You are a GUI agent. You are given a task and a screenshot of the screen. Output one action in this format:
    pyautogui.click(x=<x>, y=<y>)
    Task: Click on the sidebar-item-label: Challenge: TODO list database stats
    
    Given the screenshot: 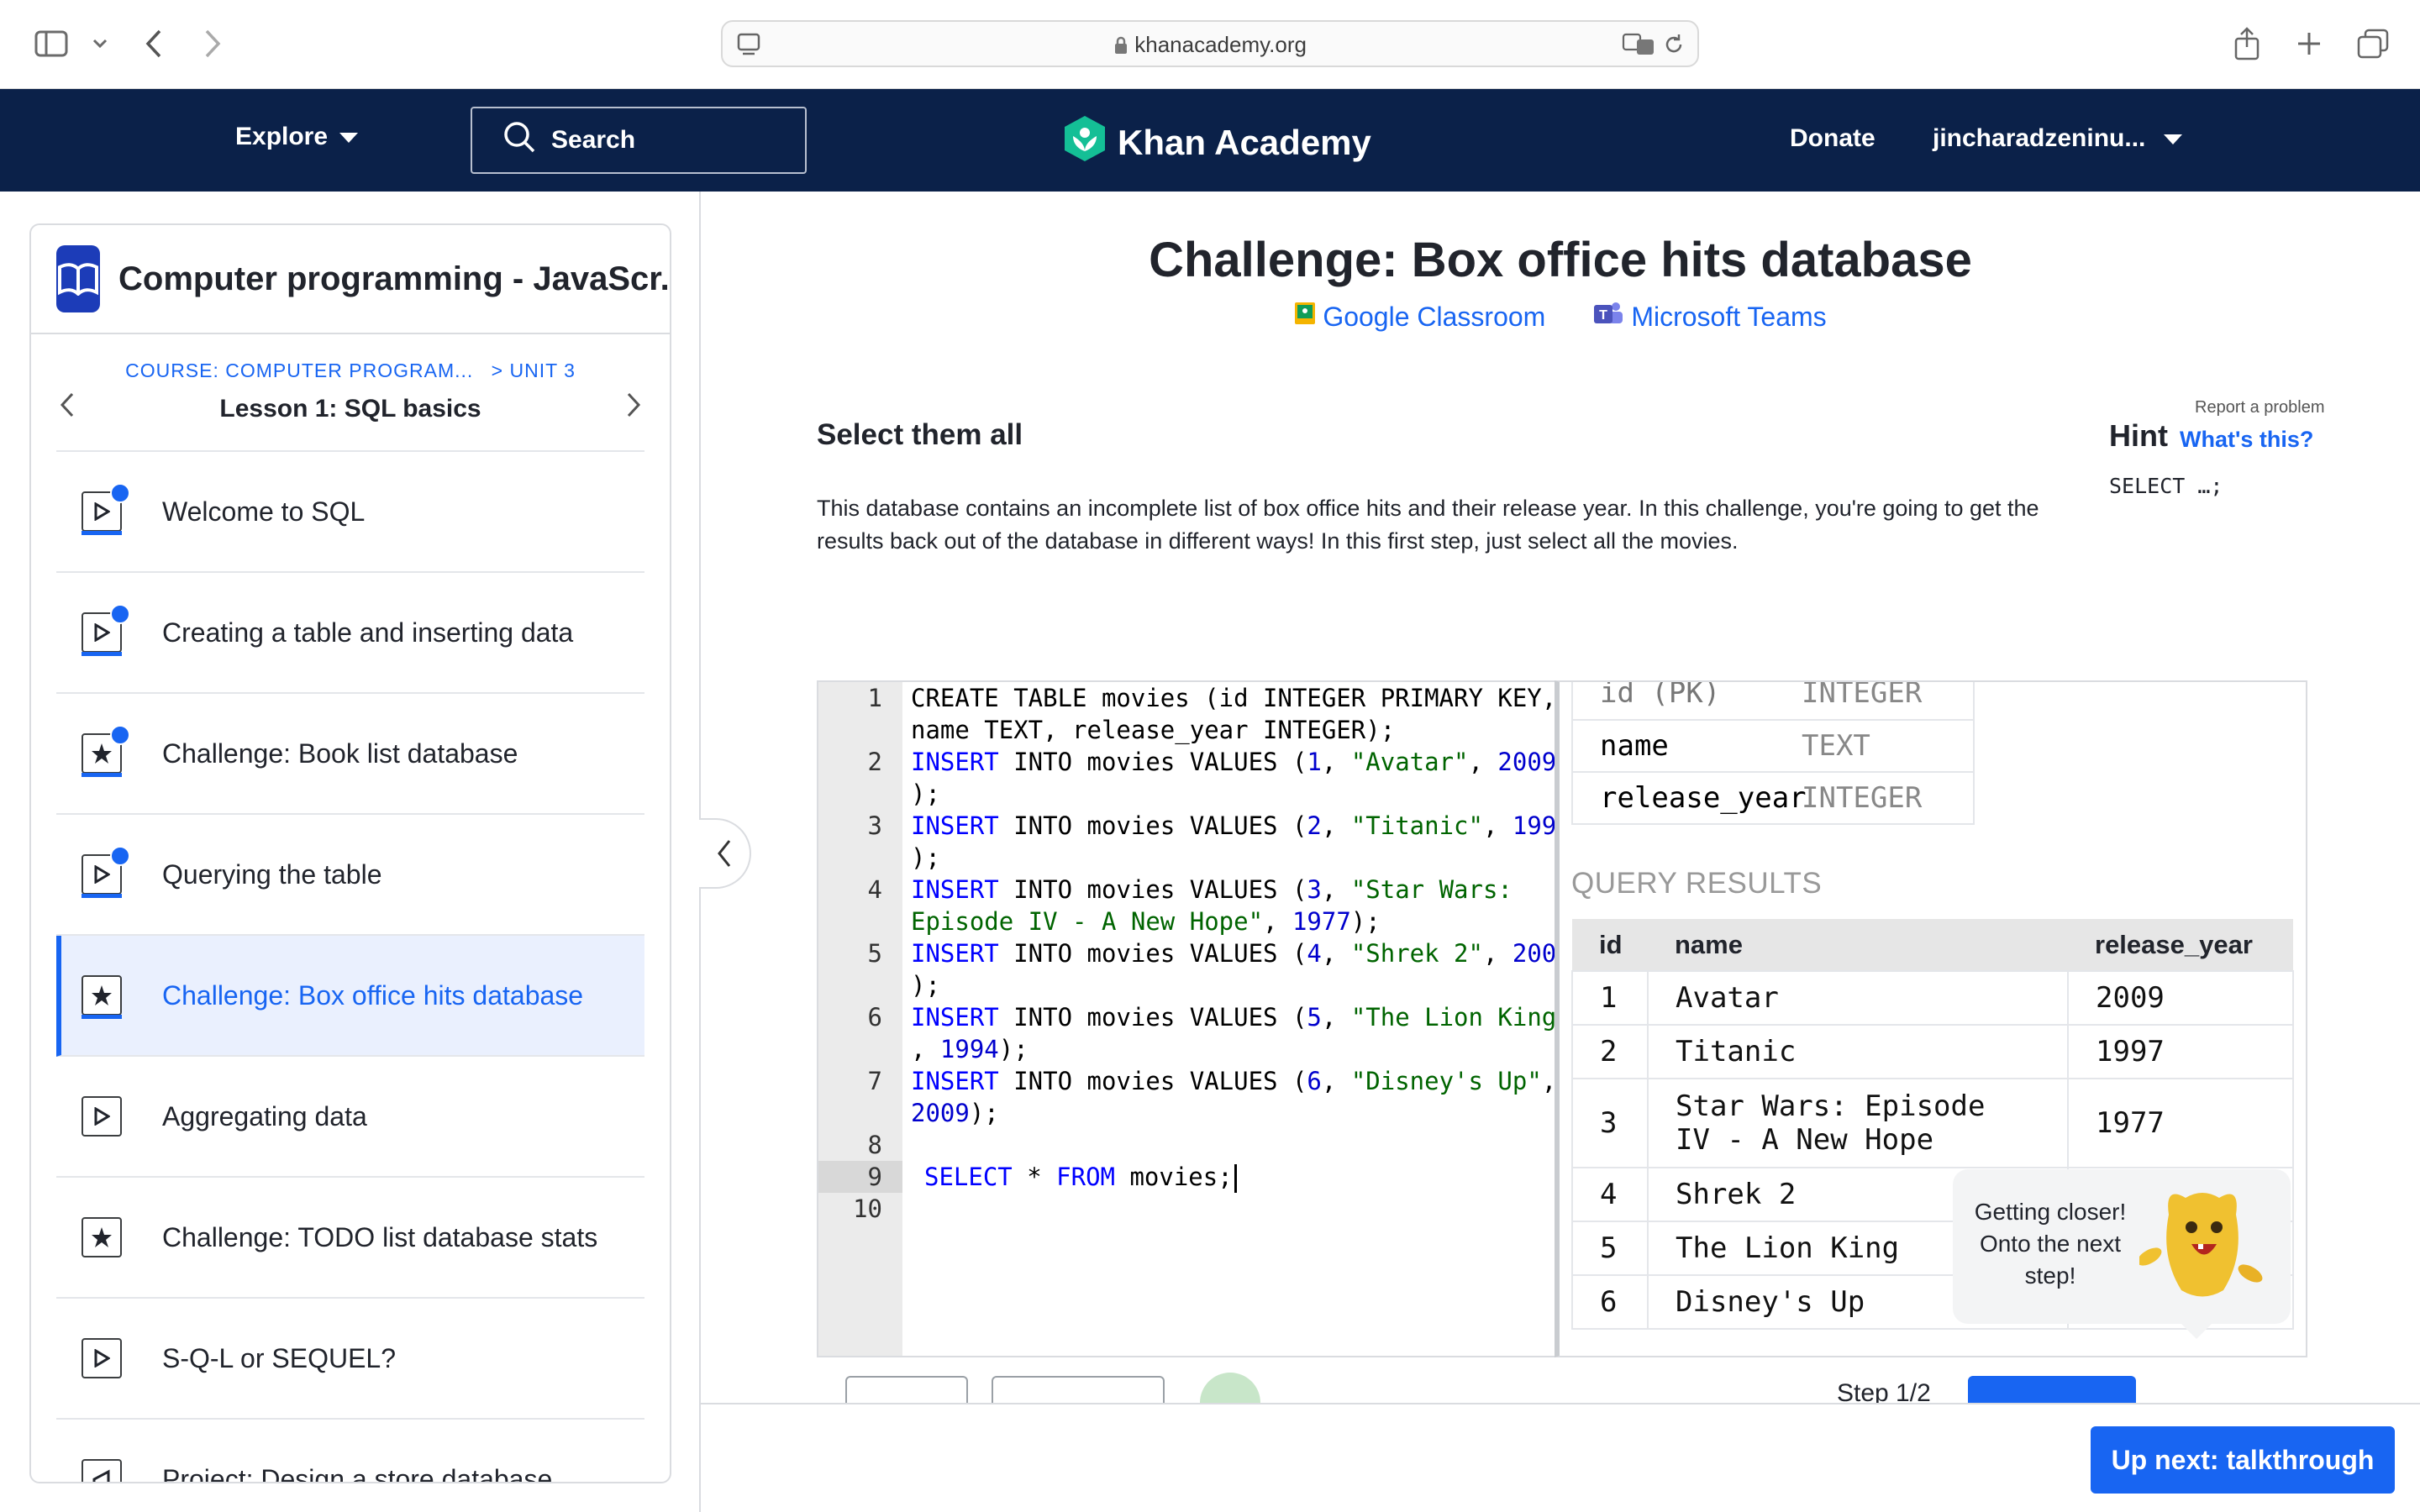 What is the action you would take?
    pyautogui.click(x=380, y=1236)
    